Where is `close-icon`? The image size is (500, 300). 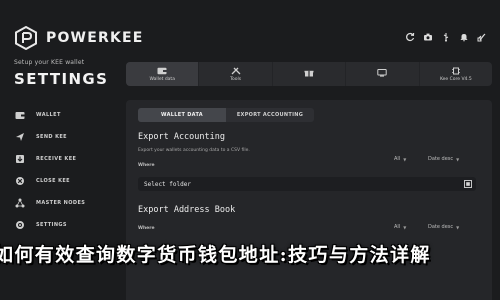
close-icon is located at coordinates (20, 181).